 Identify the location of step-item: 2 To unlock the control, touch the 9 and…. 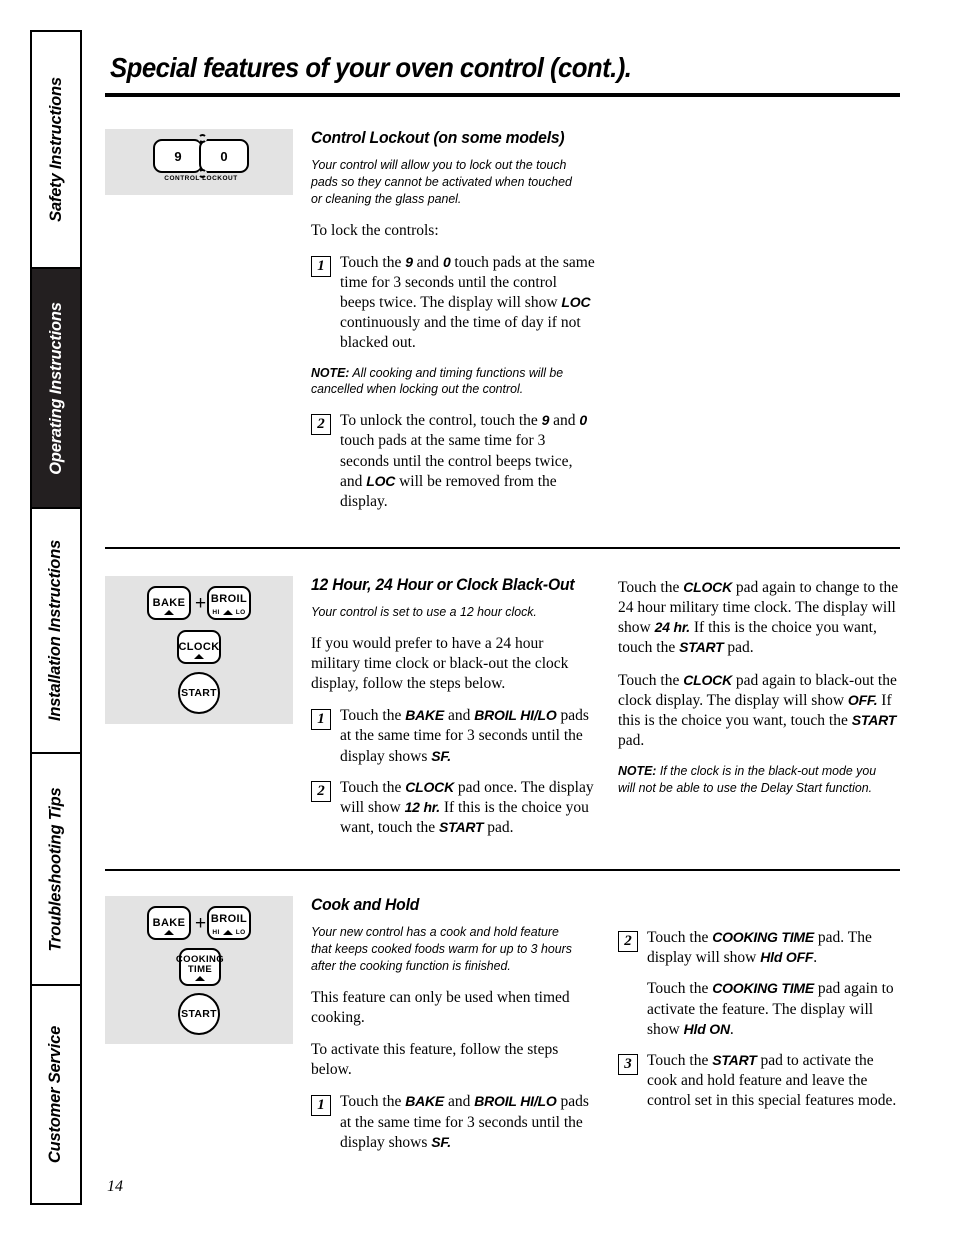
(453, 461).